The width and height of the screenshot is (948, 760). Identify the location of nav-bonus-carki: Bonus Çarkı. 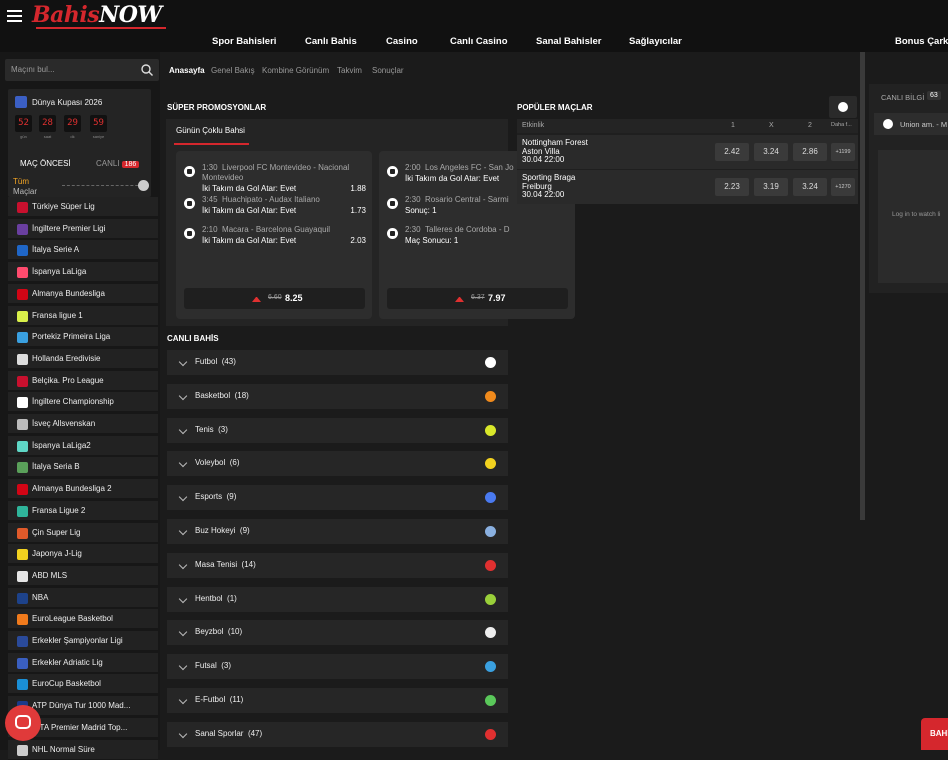
(921, 41).